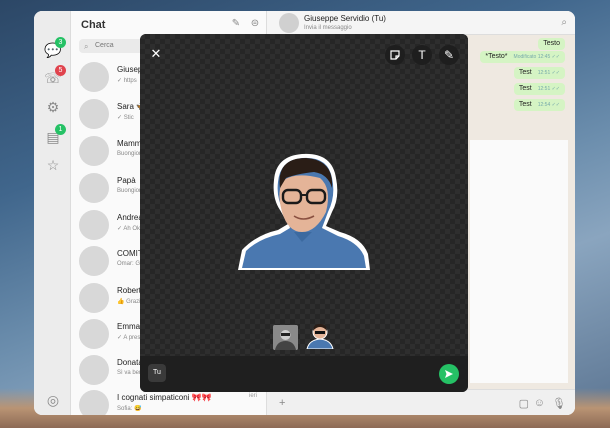  What do you see at coordinates (285, 337) in the screenshot?
I see `original-thumbnail` at bounding box center [285, 337].